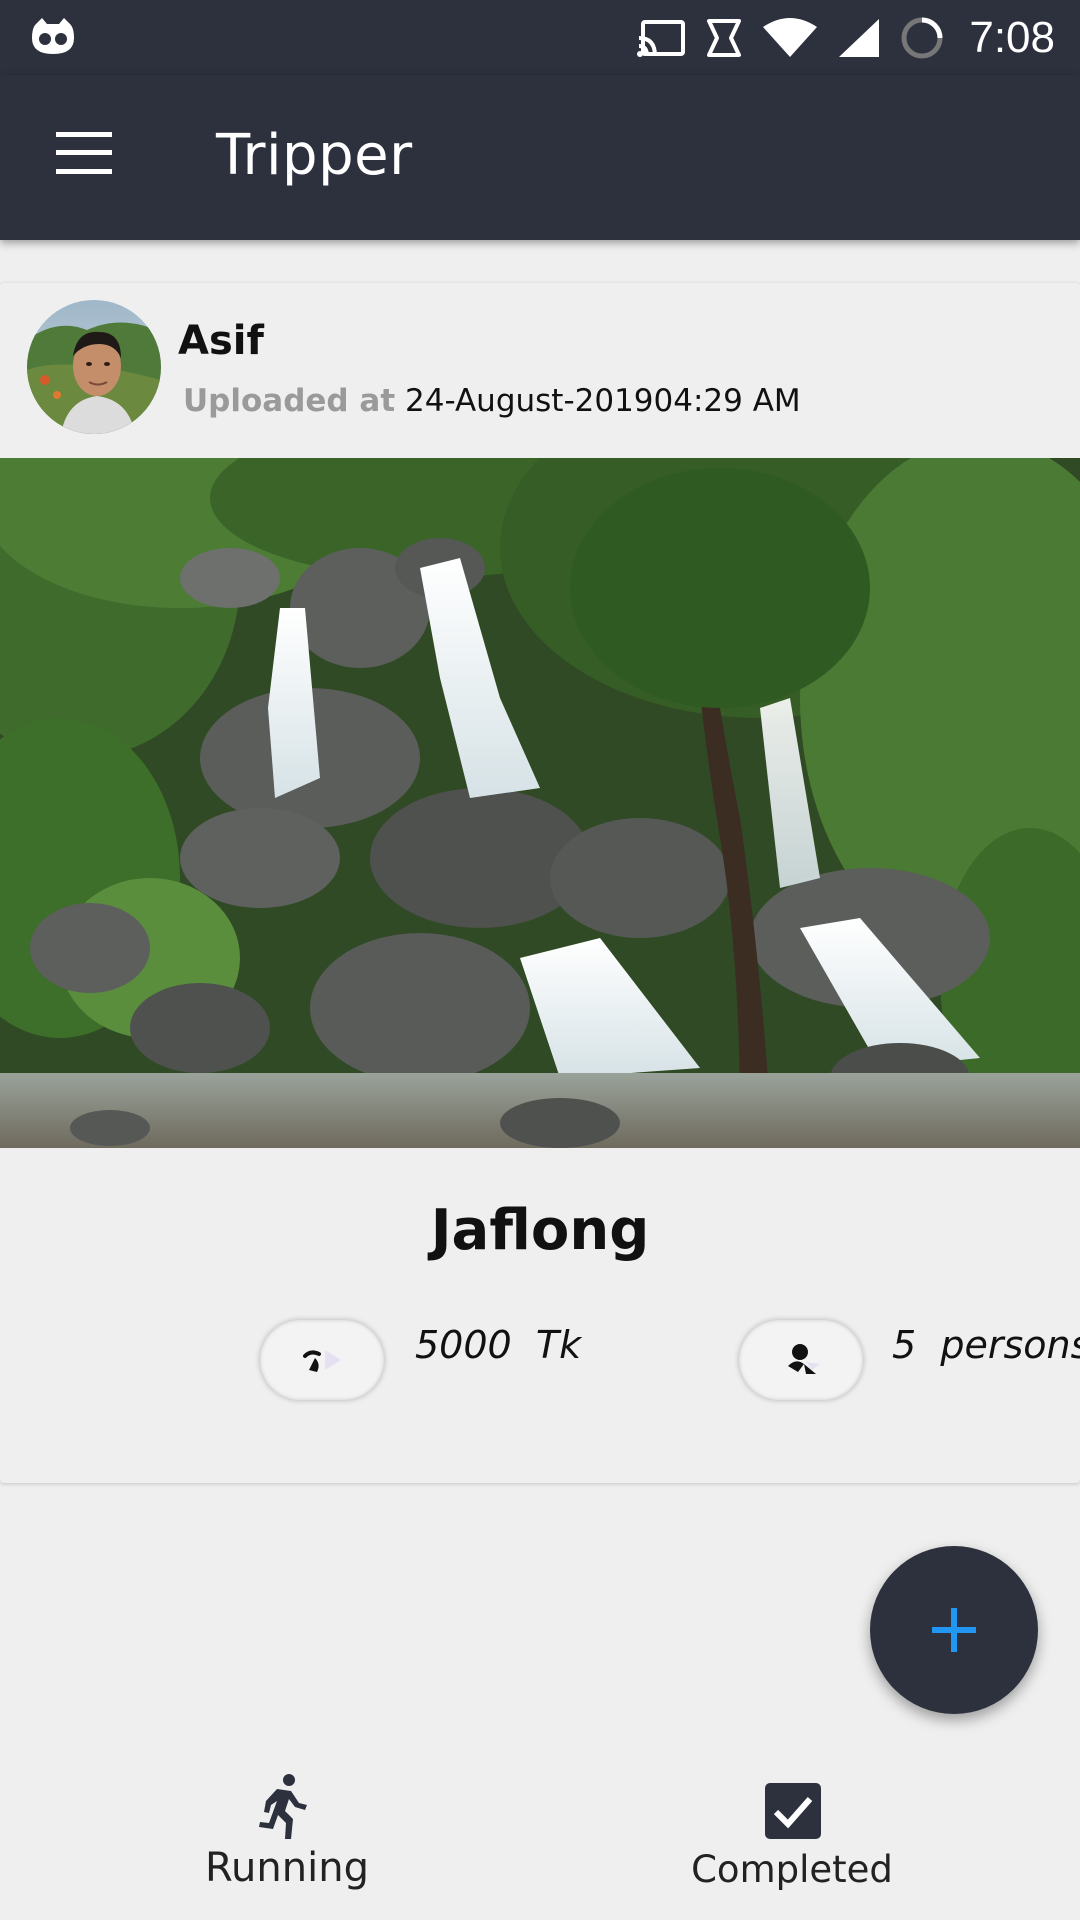 This screenshot has width=1080, height=1920. I want to click on nav-completed: Completed, so click(792, 1832).